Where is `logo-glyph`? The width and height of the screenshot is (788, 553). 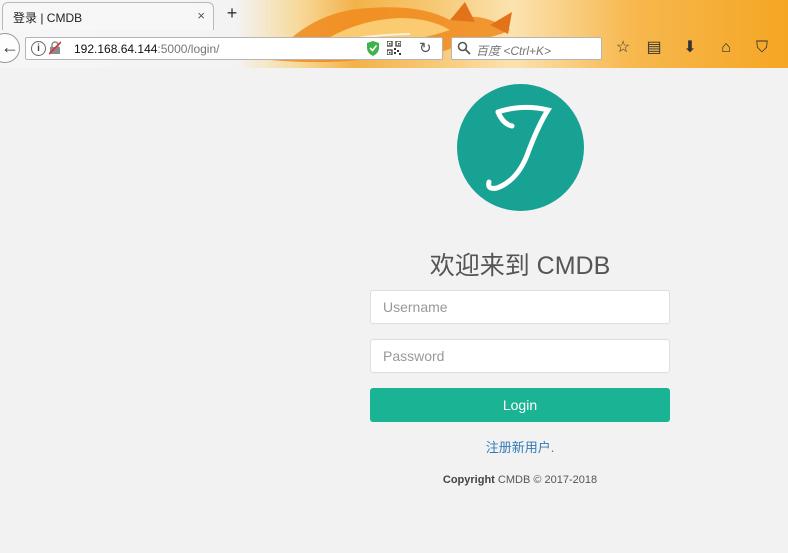 logo-glyph is located at coordinates (519, 147).